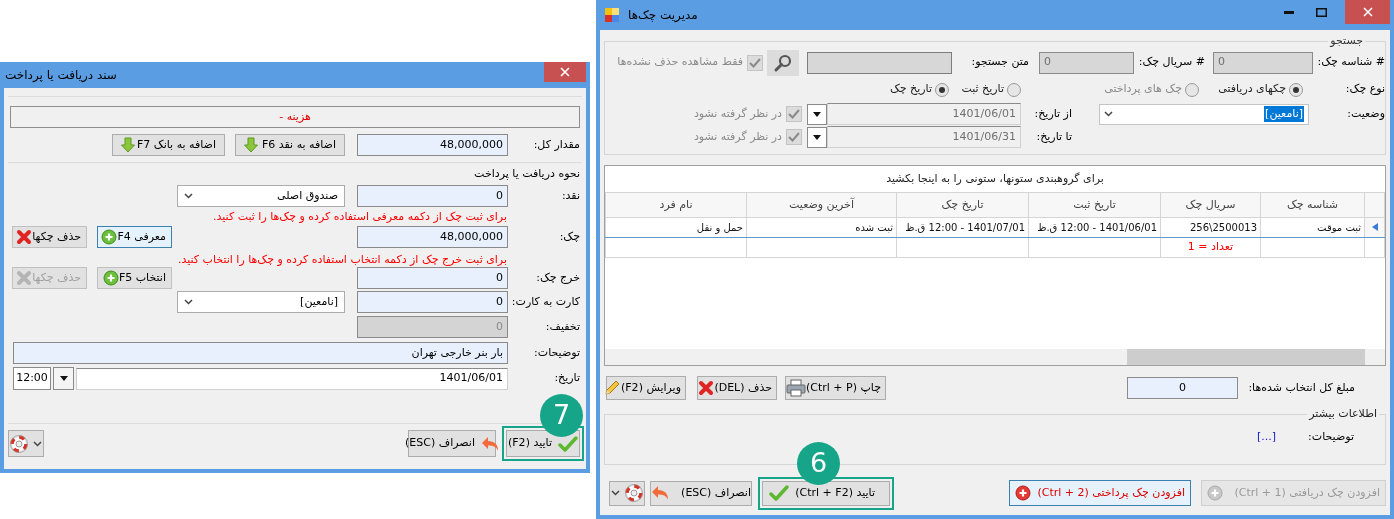 The image size is (1394, 519). I want to click on group-title: اطلاعات بیشتر, so click(1342, 414).